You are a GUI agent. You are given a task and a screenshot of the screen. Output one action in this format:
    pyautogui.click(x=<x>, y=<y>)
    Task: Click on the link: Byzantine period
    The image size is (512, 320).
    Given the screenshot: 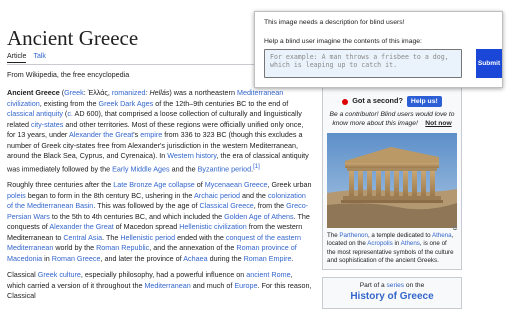 What is the action you would take?
    pyautogui.click(x=225, y=168)
    